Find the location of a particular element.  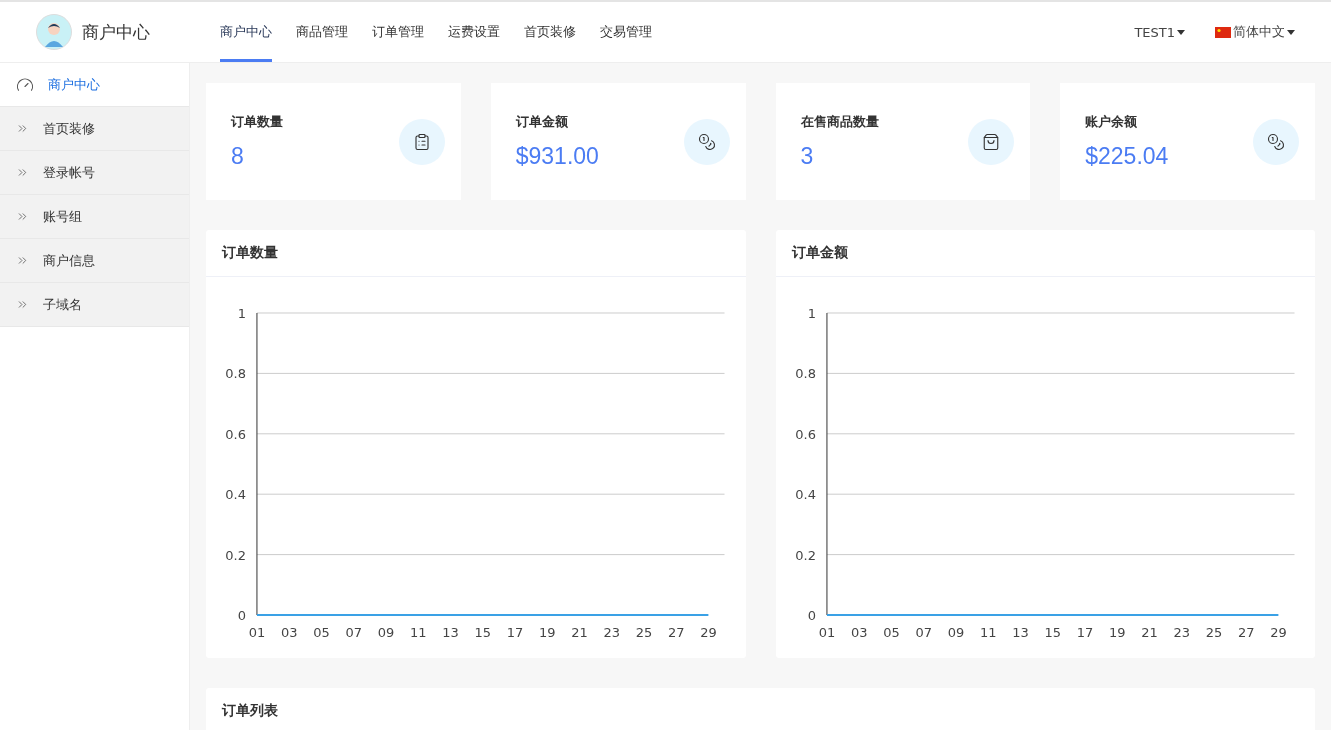

sidebar-item: 登录帐号 is located at coordinates (94, 173).